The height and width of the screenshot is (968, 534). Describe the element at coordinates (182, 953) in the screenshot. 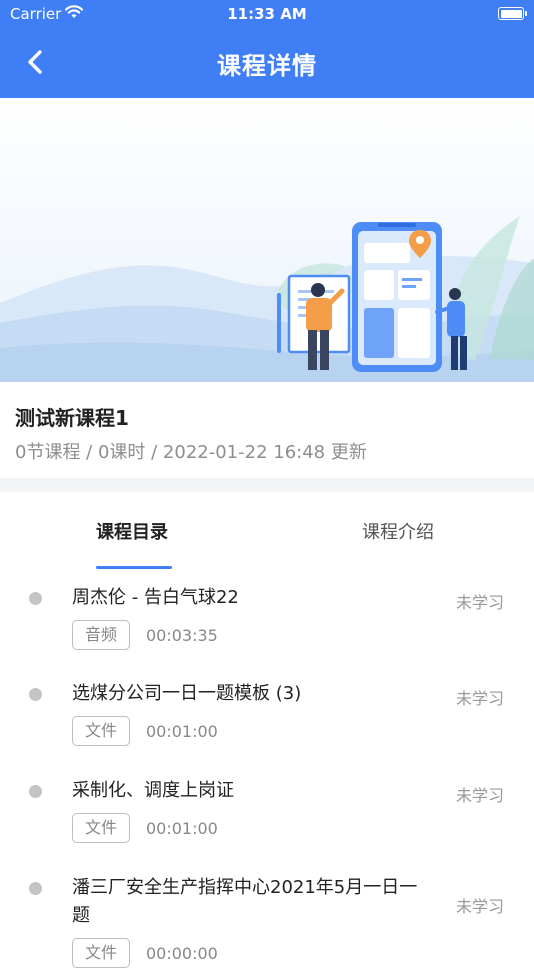

I see `lesson-duration: 00:00:00` at that location.